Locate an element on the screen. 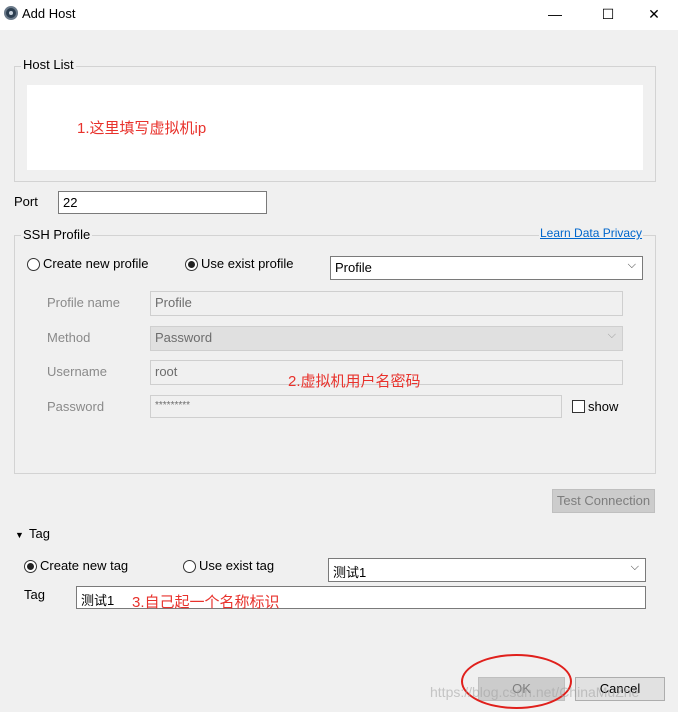 This screenshot has width=678, height=712. port-input: 22 is located at coordinates (162, 202).